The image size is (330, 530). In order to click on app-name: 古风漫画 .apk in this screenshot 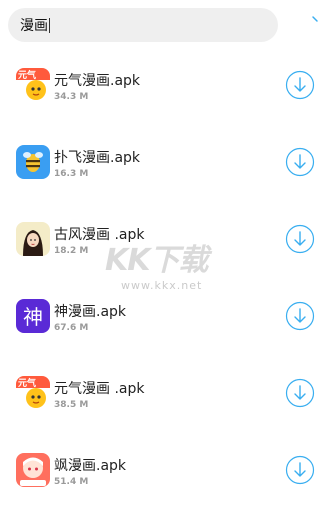, I will do `click(99, 235)`.